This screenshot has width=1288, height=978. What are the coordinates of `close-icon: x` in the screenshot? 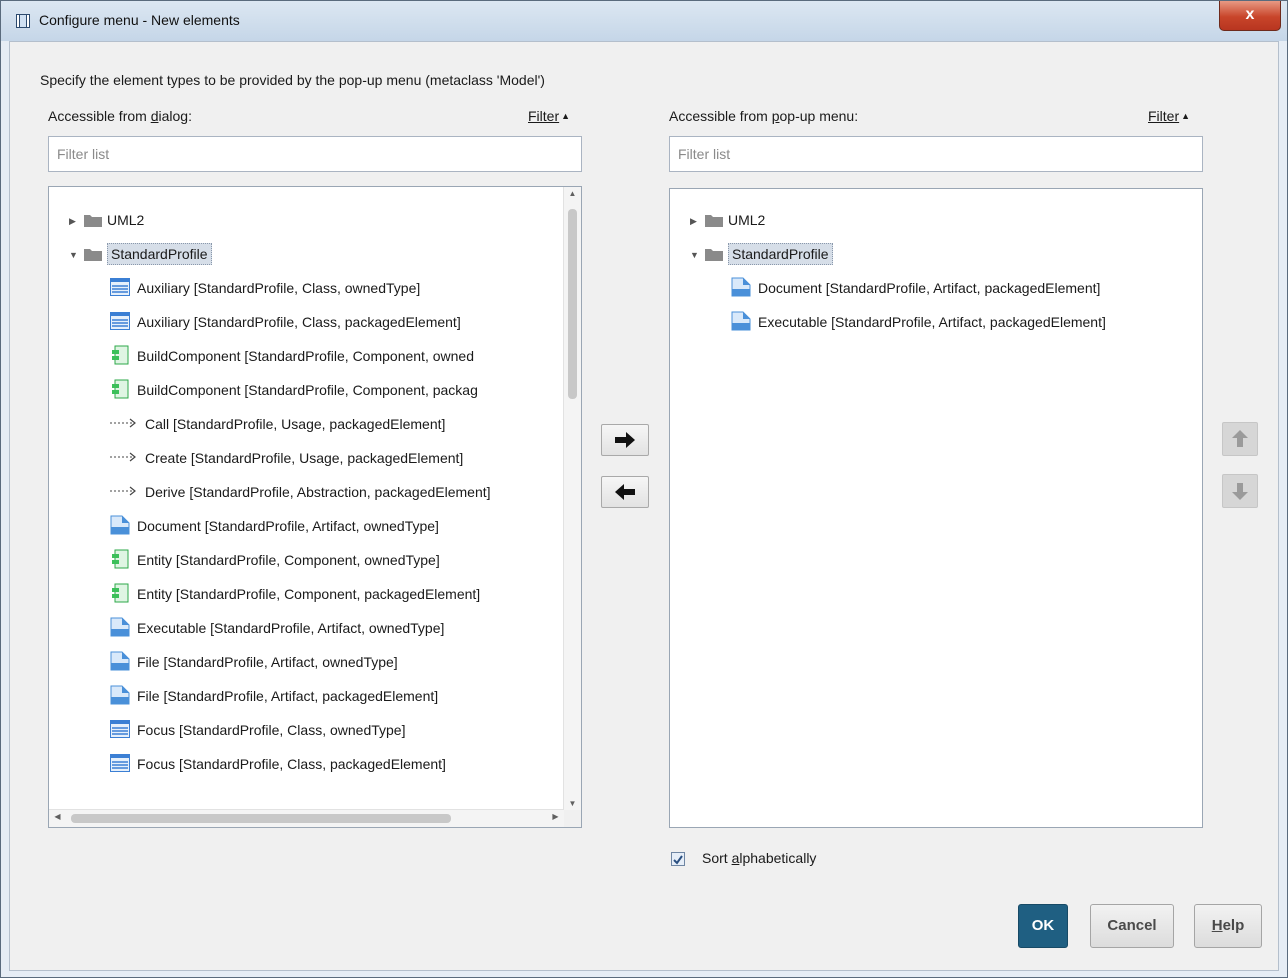 It's located at (1250, 14).